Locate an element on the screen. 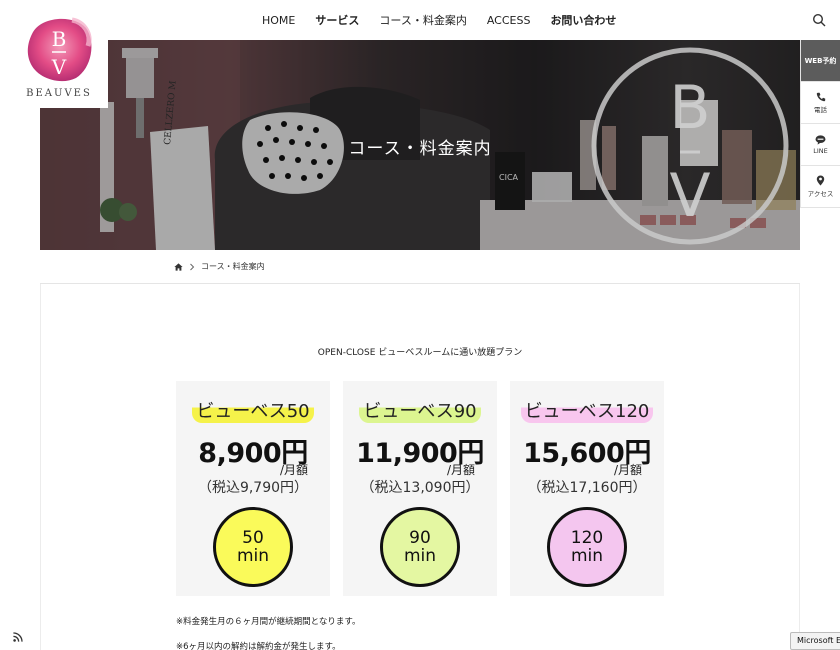 The width and height of the screenshot is (840, 650). site-logo: B V BEAUVES is located at coordinates (59, 58).